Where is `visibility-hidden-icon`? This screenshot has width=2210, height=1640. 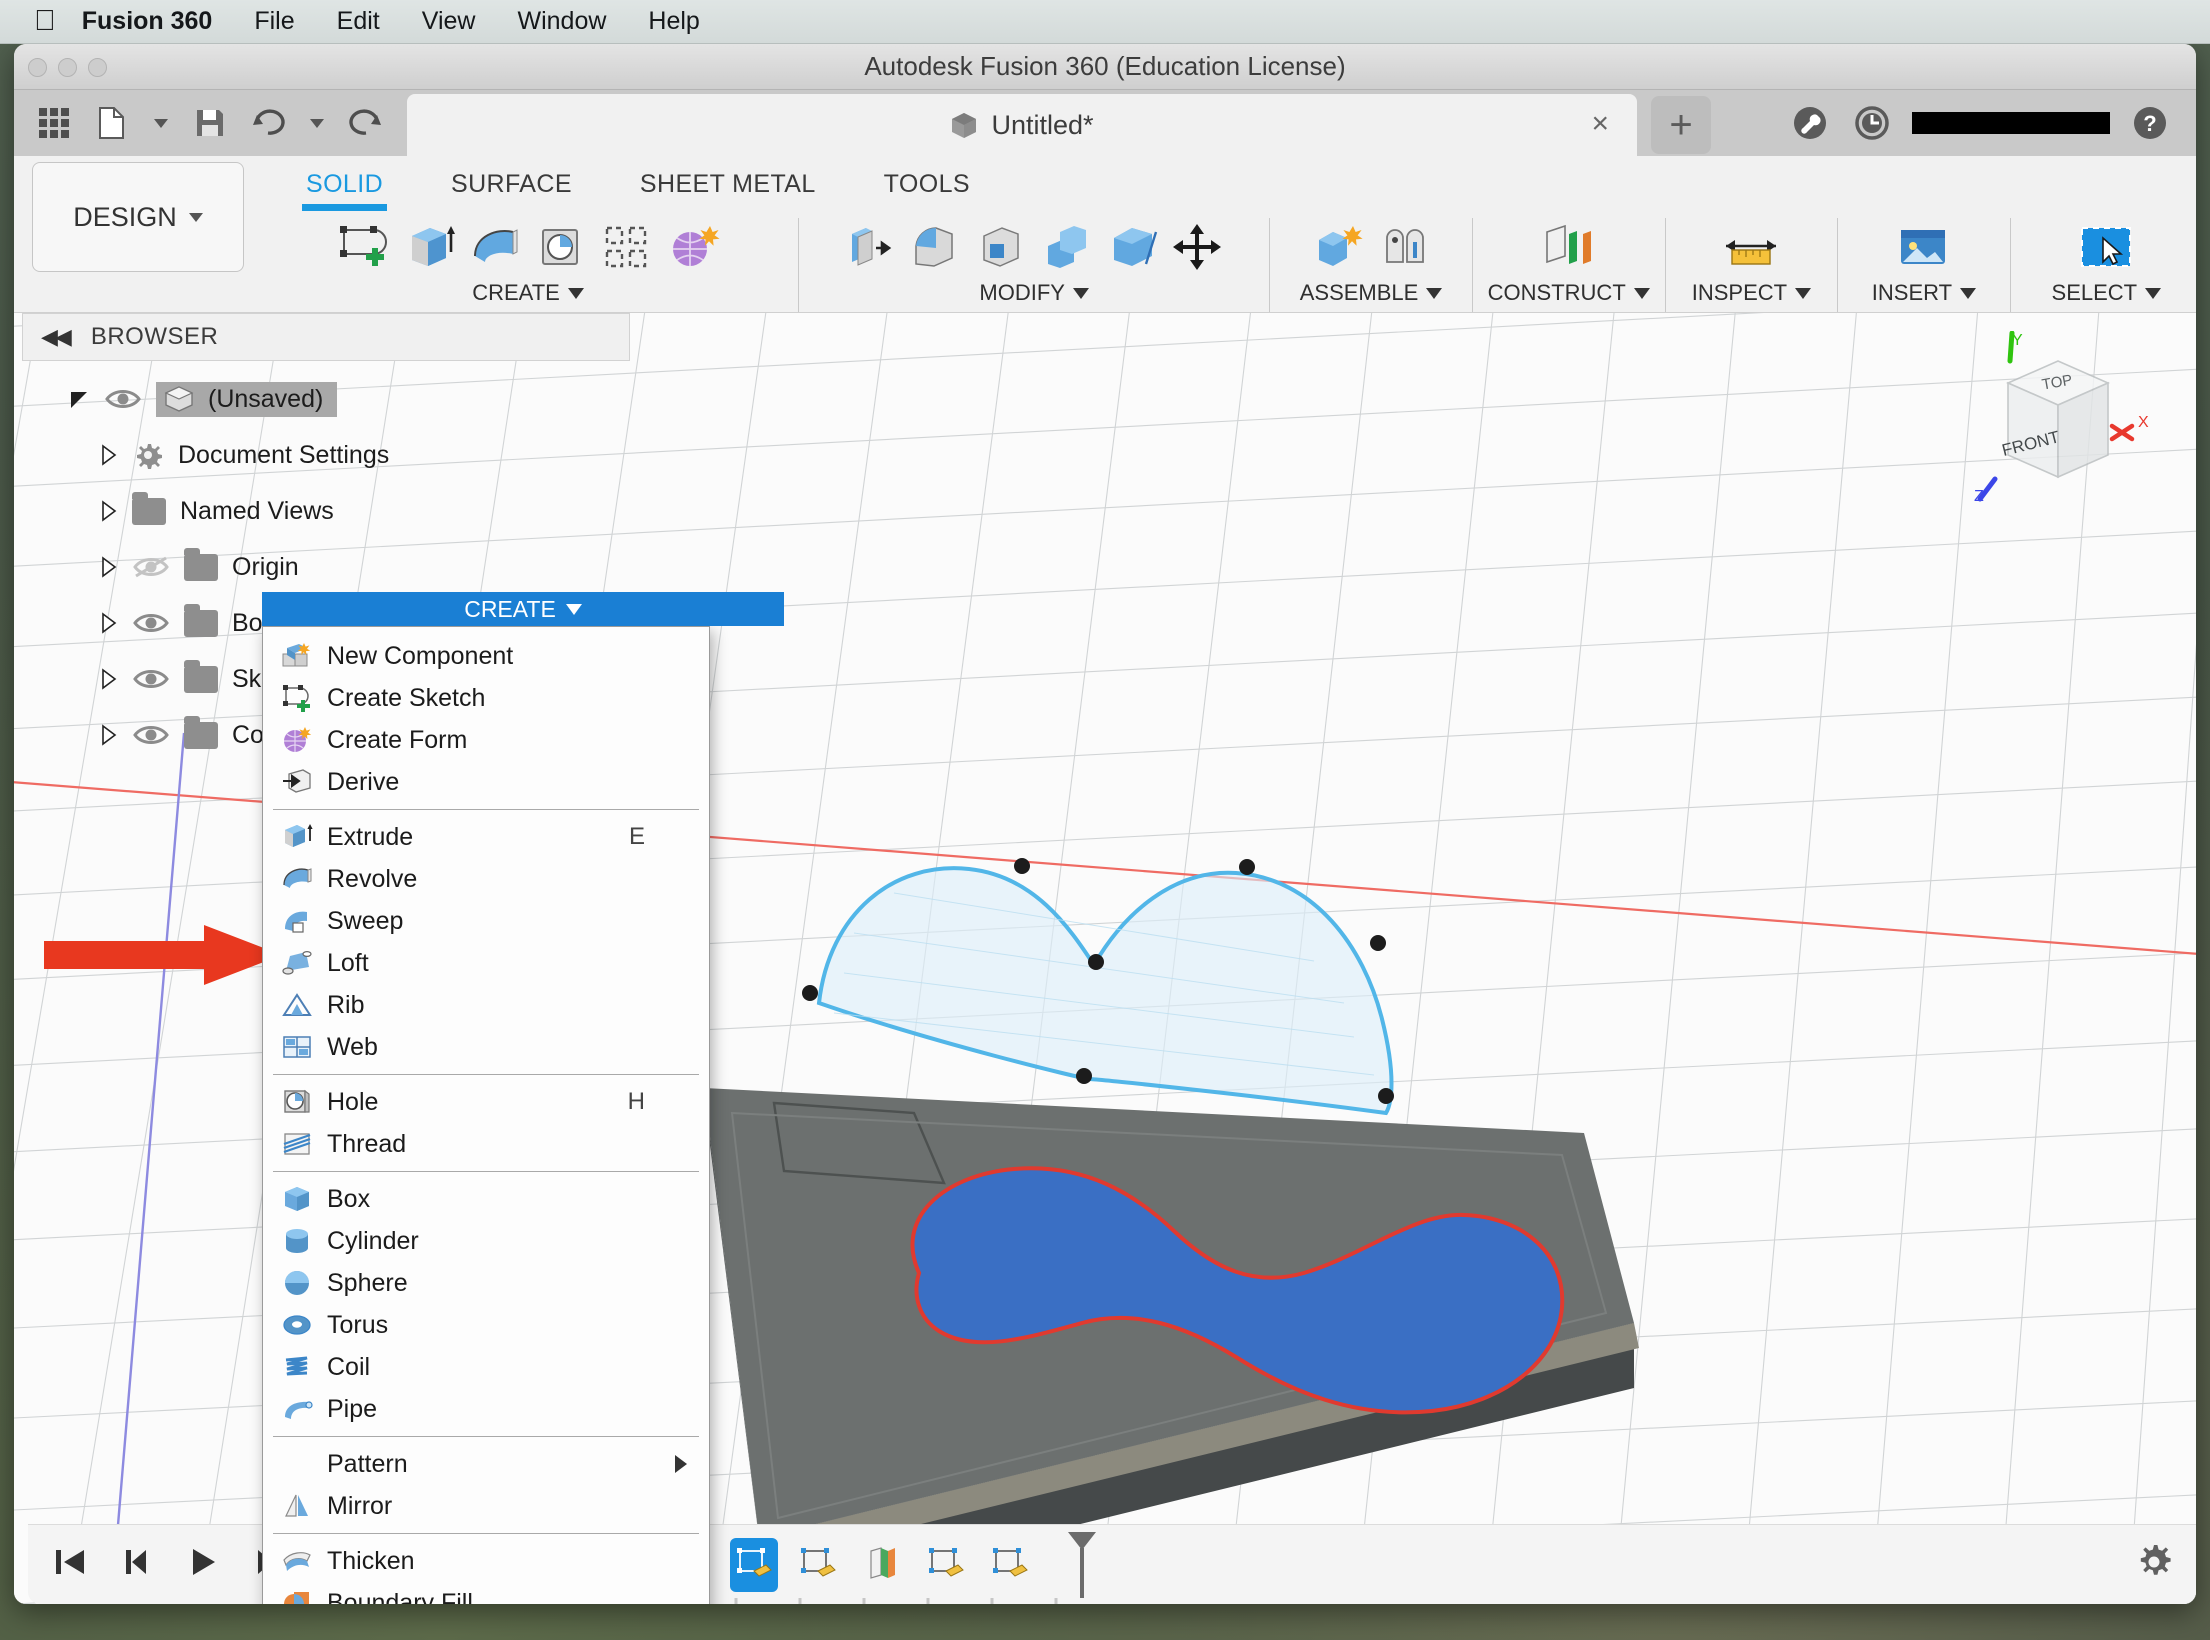
visibility-hidden-icon is located at coordinates (151, 567).